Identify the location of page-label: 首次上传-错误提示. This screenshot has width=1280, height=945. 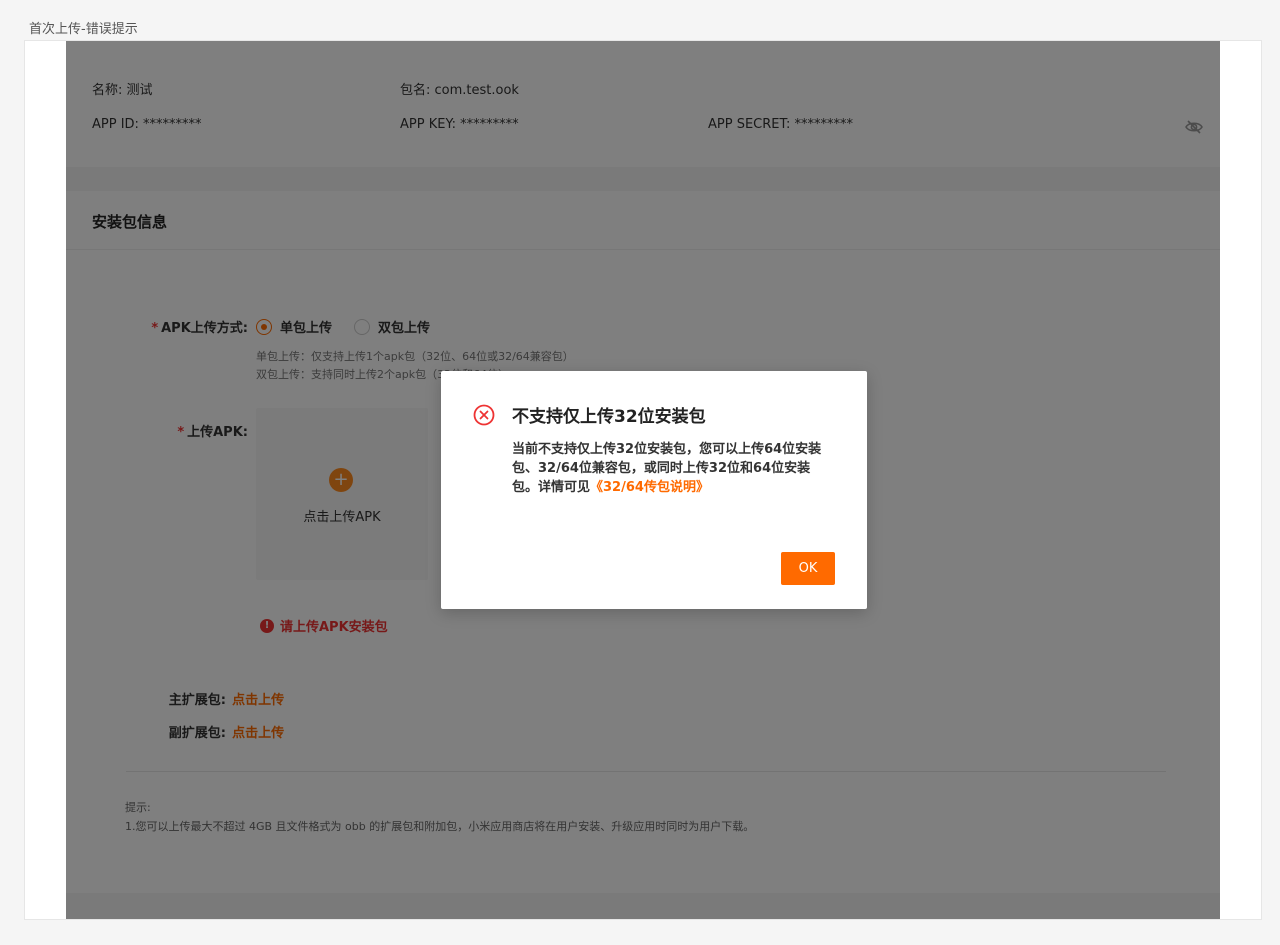
(83, 29).